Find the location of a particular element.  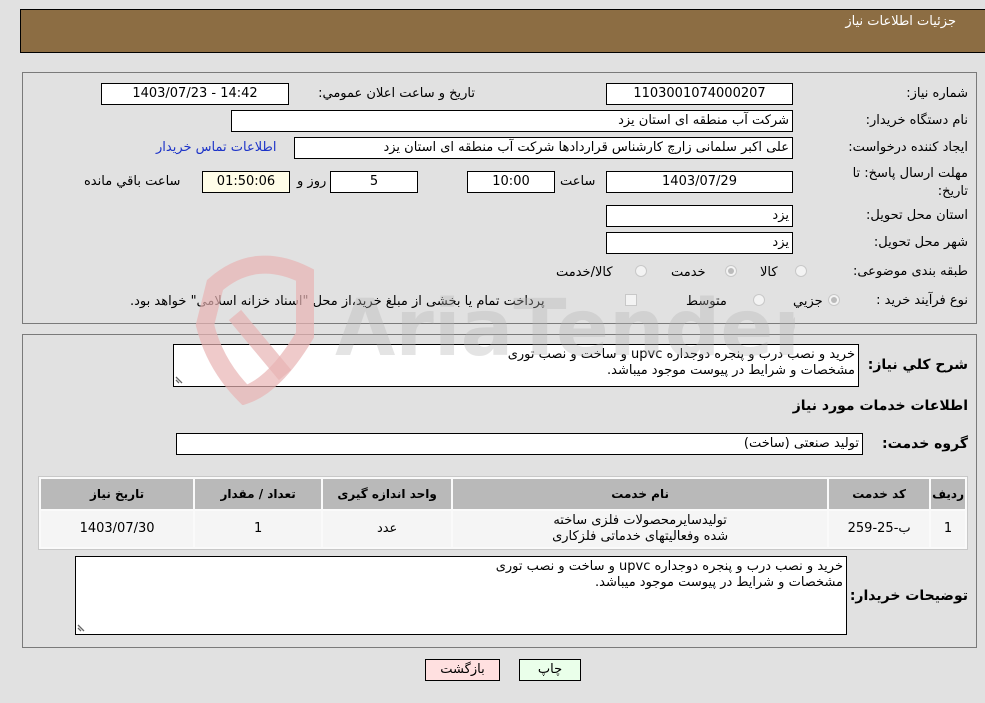

category-option-service: خدمت is located at coordinates (688, 272).